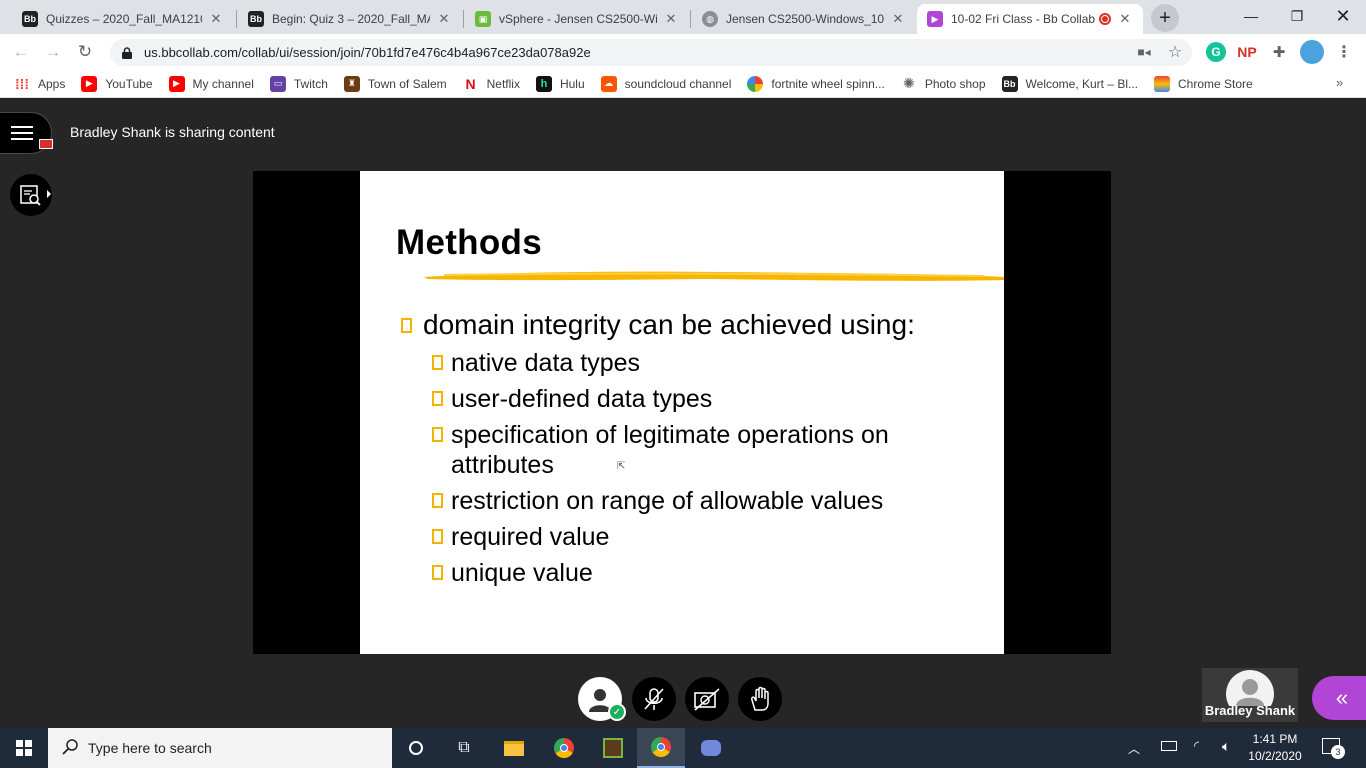  I want to click on action-center-button: 3, so click(1333, 748).